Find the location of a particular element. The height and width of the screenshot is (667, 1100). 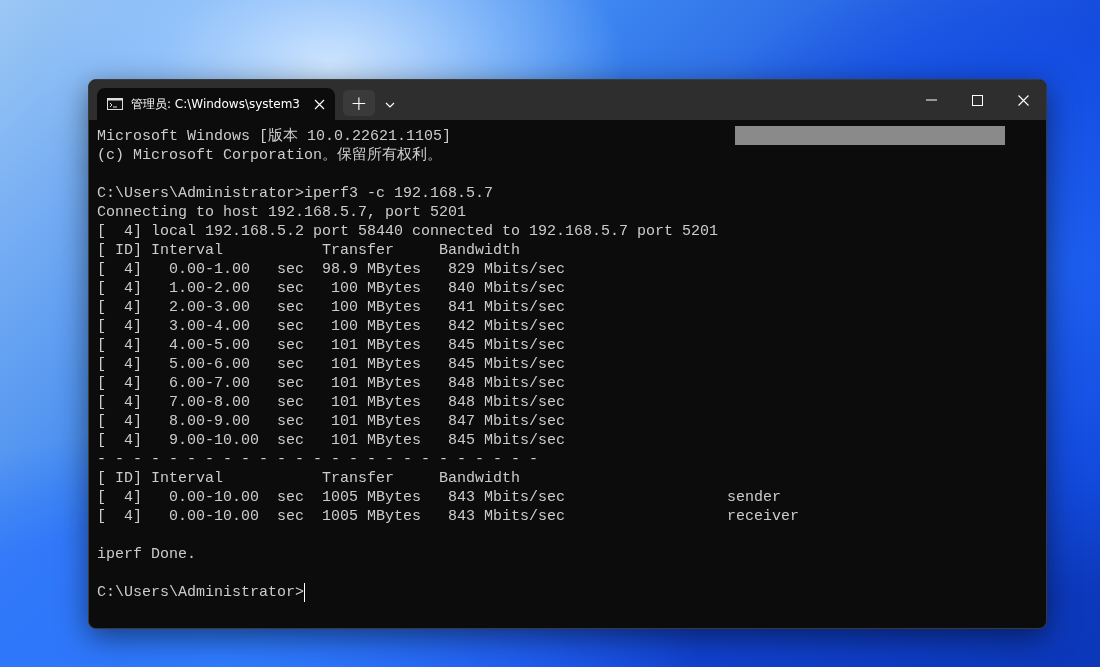

tab: 管理员: C:\Windows\system3 is located at coordinates (216, 104).